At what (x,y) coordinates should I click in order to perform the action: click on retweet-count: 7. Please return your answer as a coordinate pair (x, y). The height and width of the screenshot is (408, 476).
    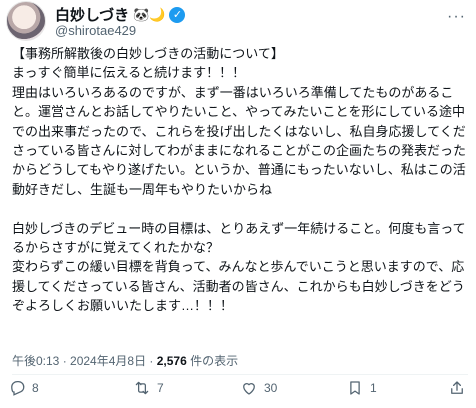
    Looking at the image, I should click on (160, 388).